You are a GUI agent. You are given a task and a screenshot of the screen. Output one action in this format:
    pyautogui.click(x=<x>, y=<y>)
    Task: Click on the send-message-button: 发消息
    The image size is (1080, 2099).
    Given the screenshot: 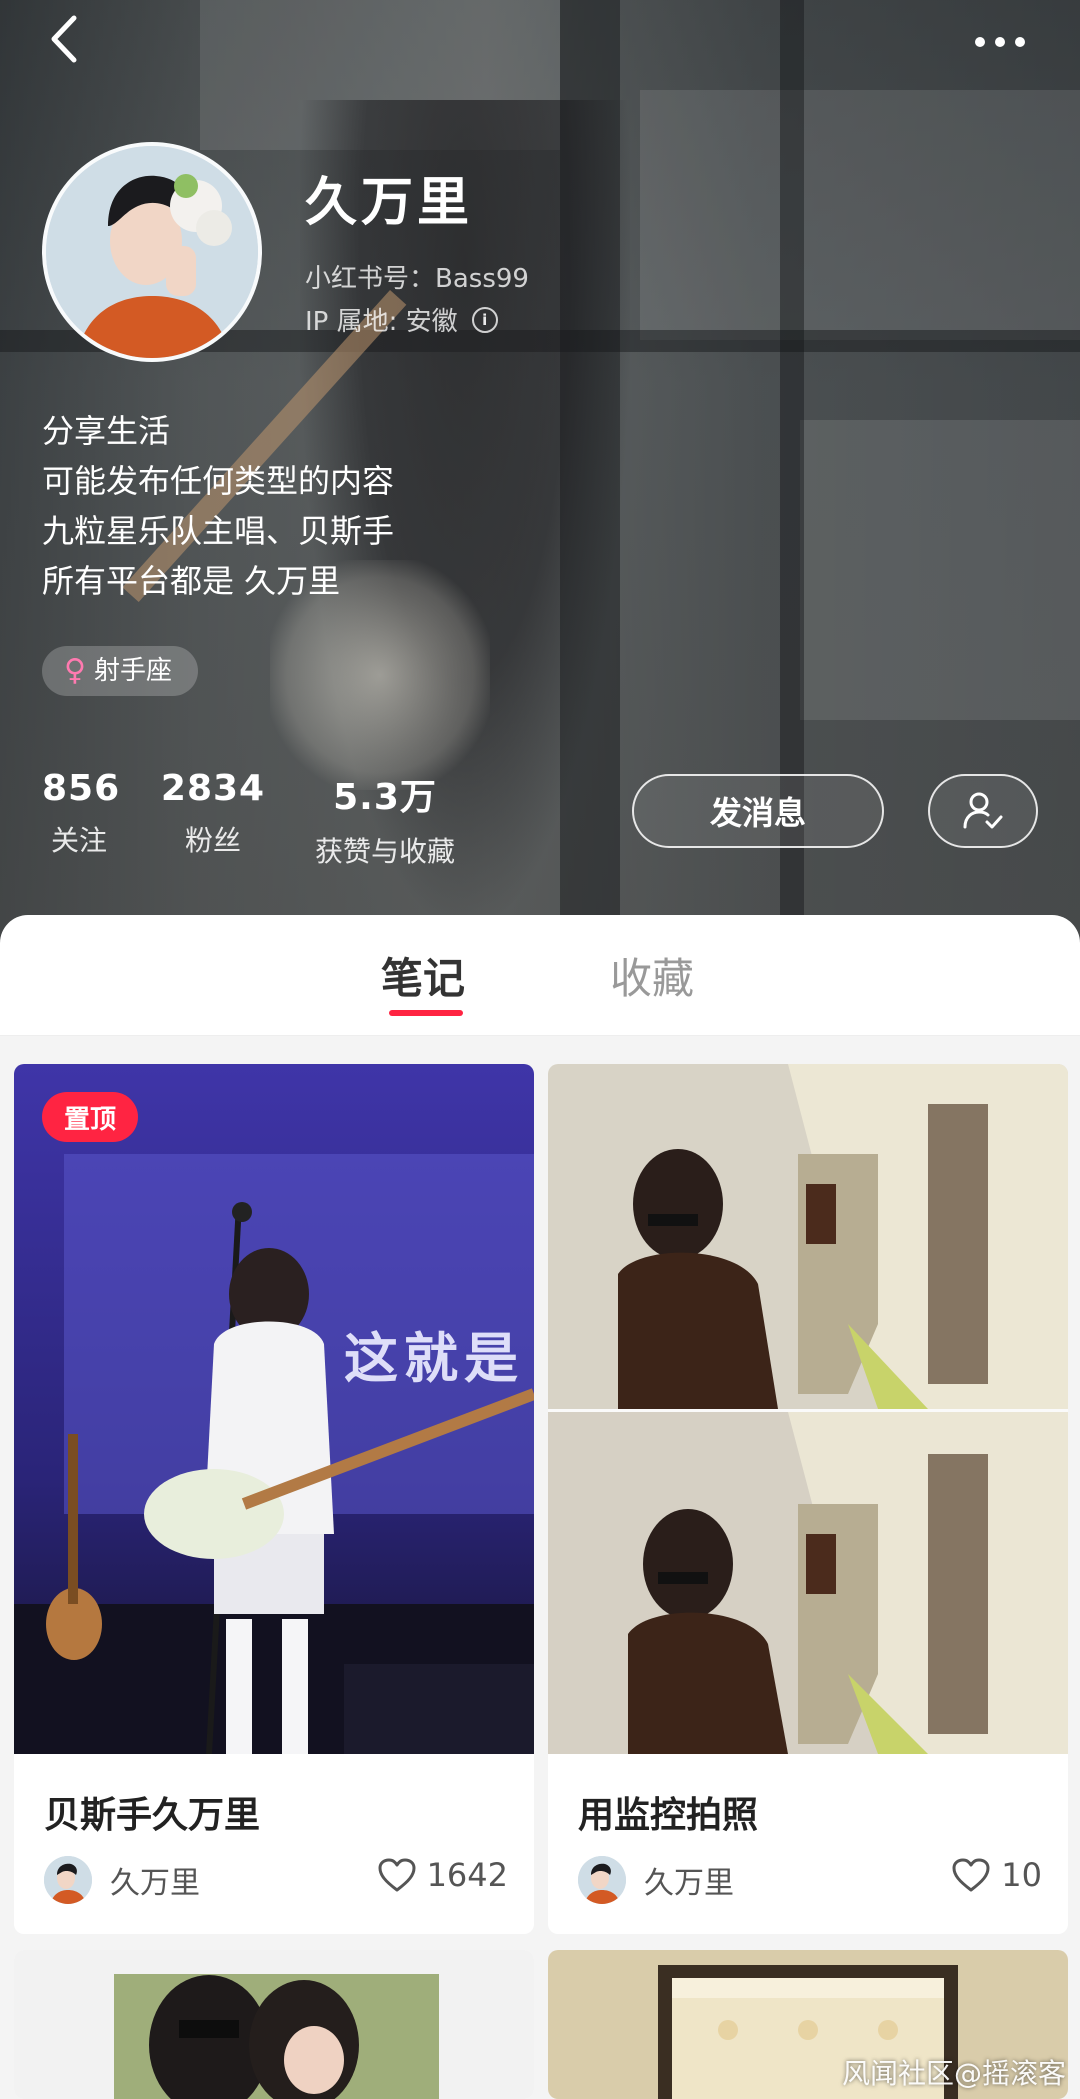 What is the action you would take?
    pyautogui.click(x=758, y=811)
    